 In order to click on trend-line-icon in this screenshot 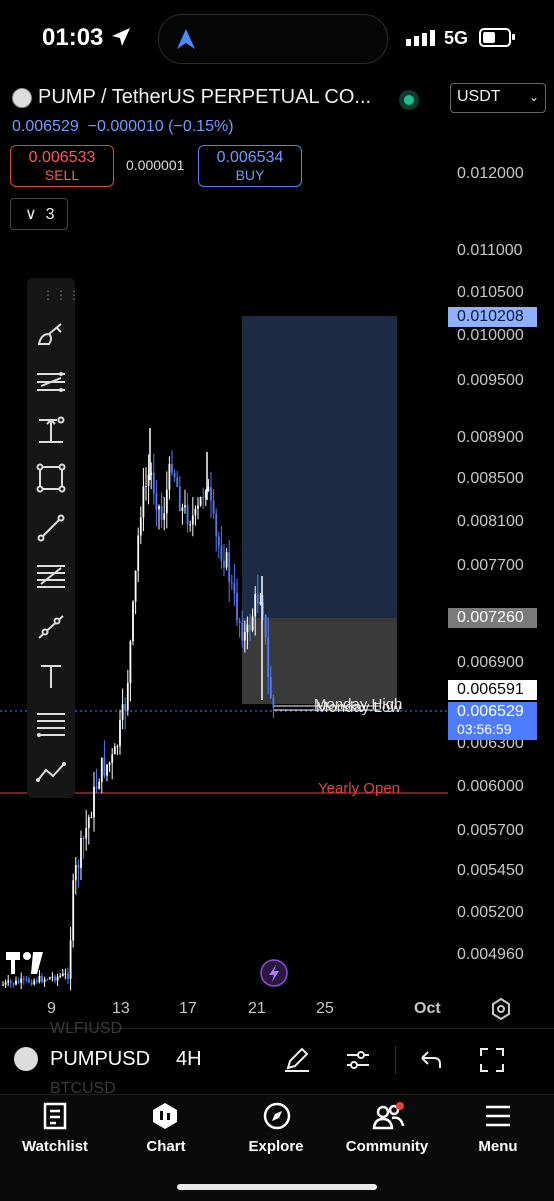, I will do `click(51, 528)`.